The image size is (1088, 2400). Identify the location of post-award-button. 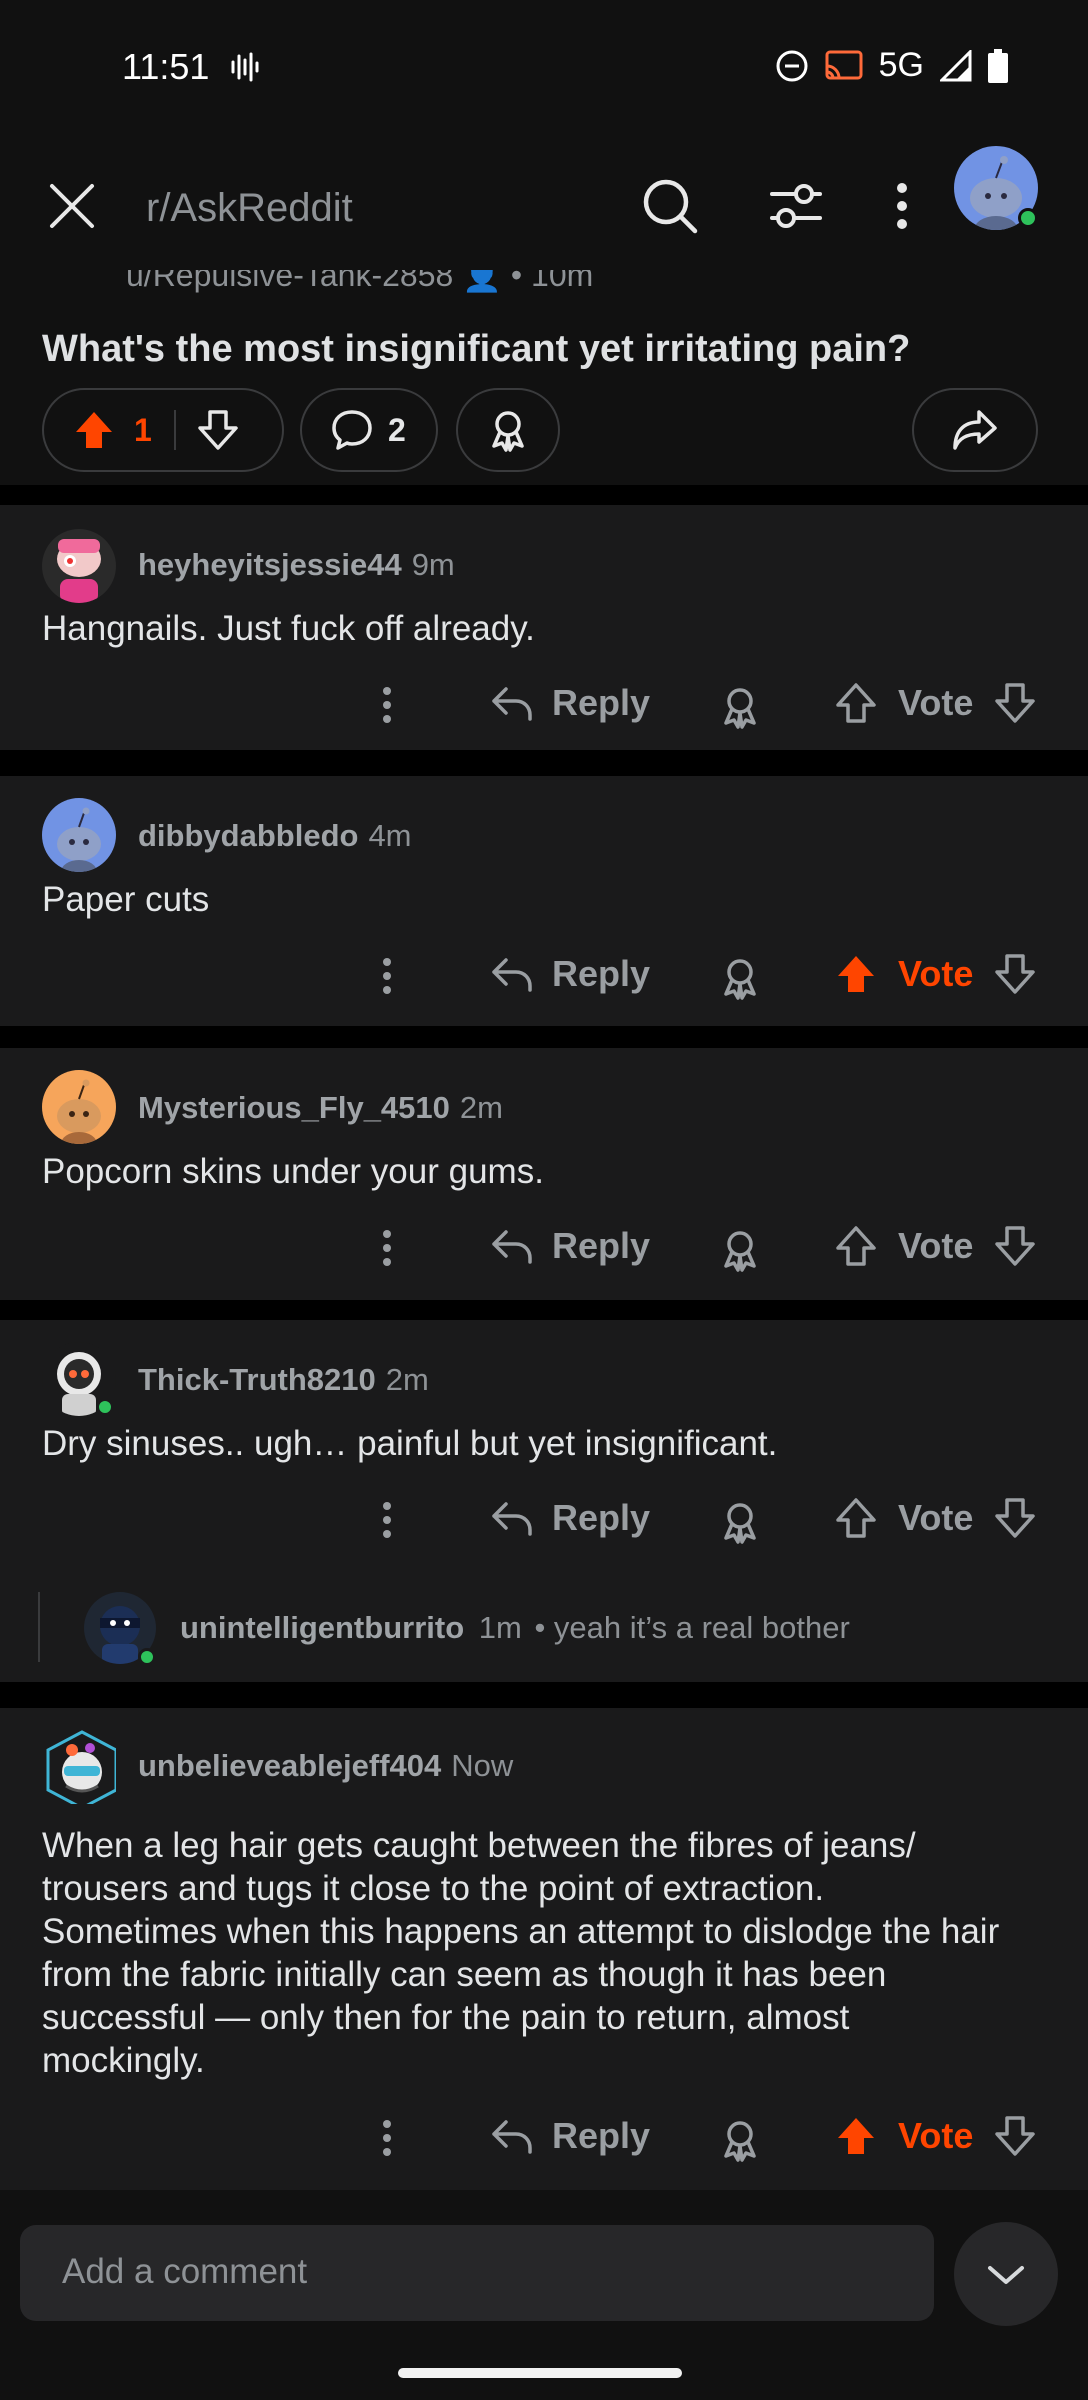
(508, 430).